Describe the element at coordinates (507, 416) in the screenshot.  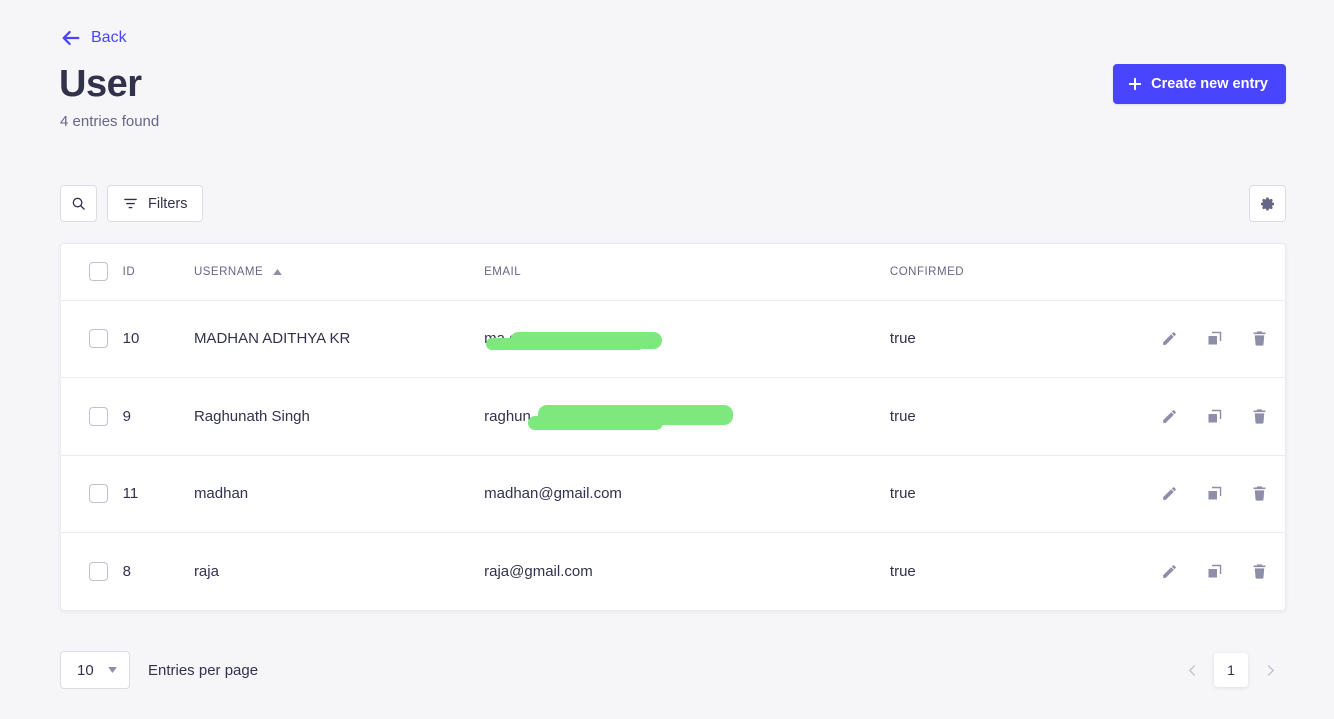
I see `email-prefix: raghun` at that location.